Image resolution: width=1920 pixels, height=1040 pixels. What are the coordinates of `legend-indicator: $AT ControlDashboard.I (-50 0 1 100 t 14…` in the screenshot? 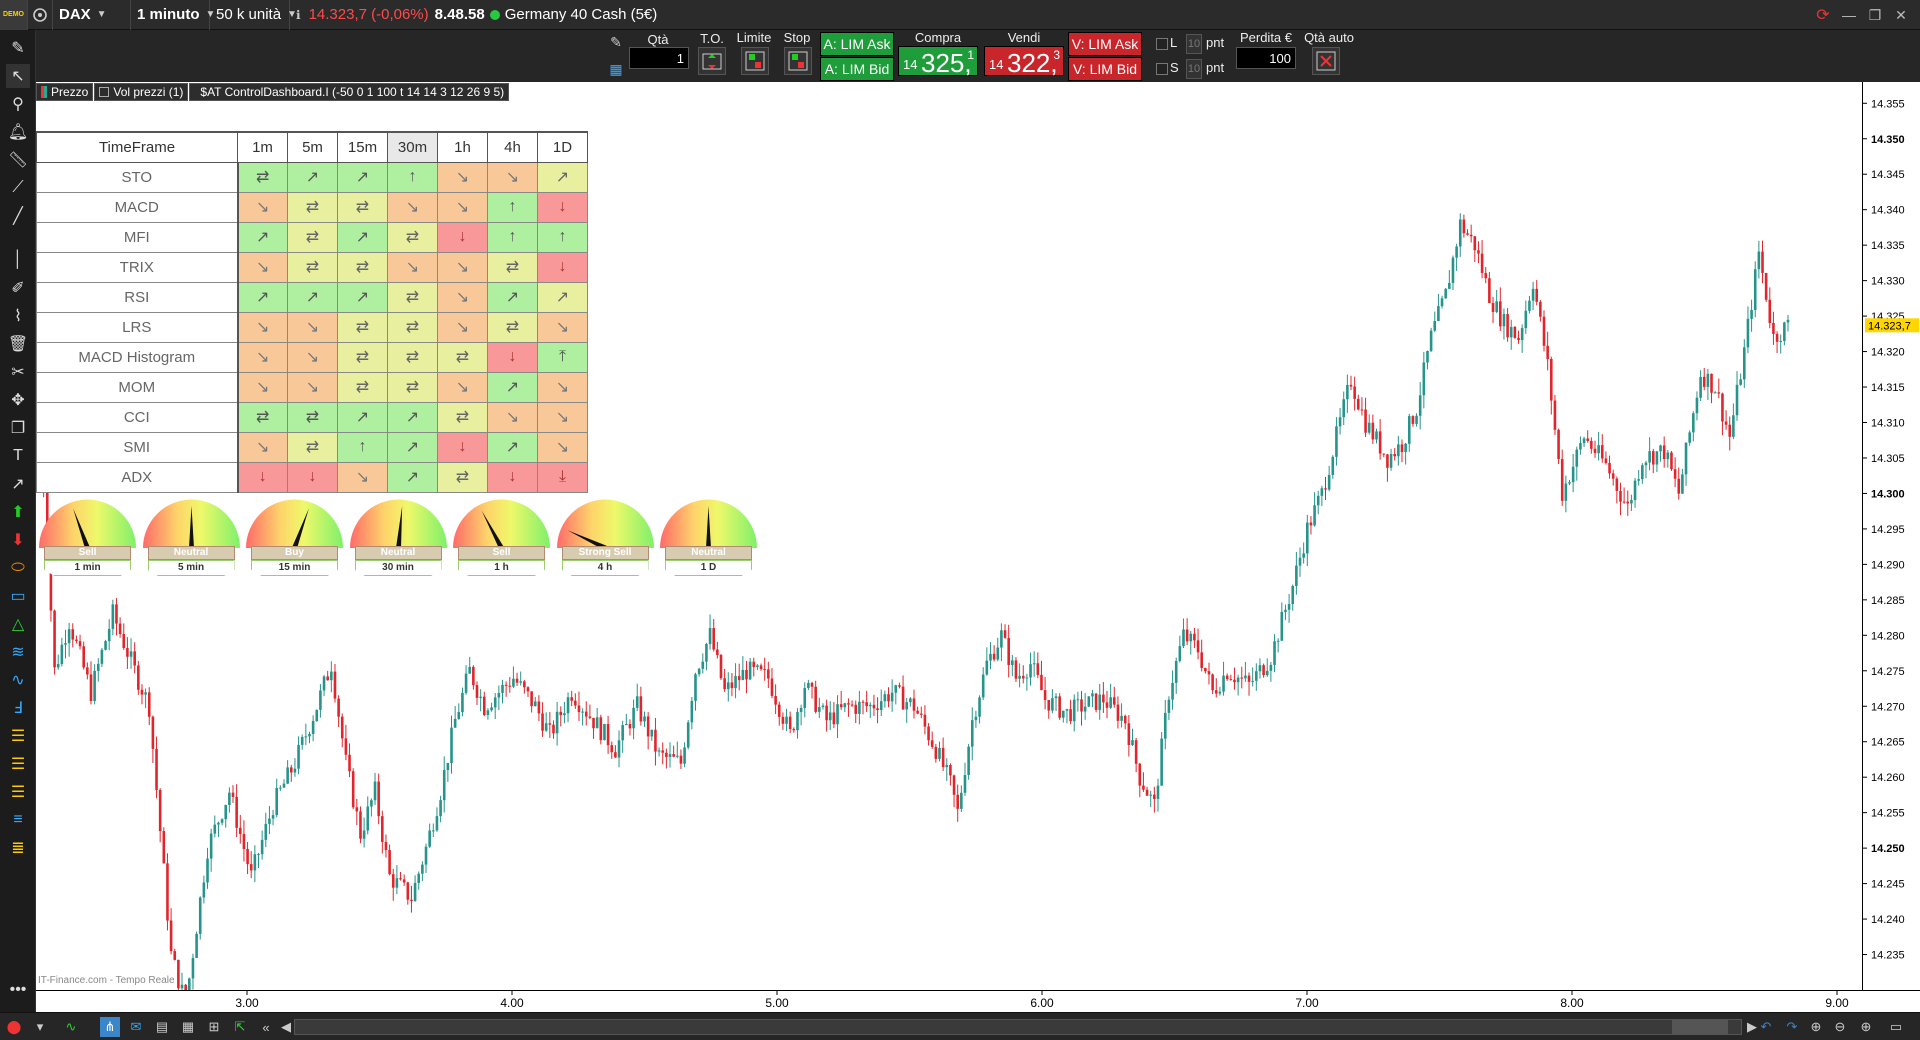 It's located at (349, 92).